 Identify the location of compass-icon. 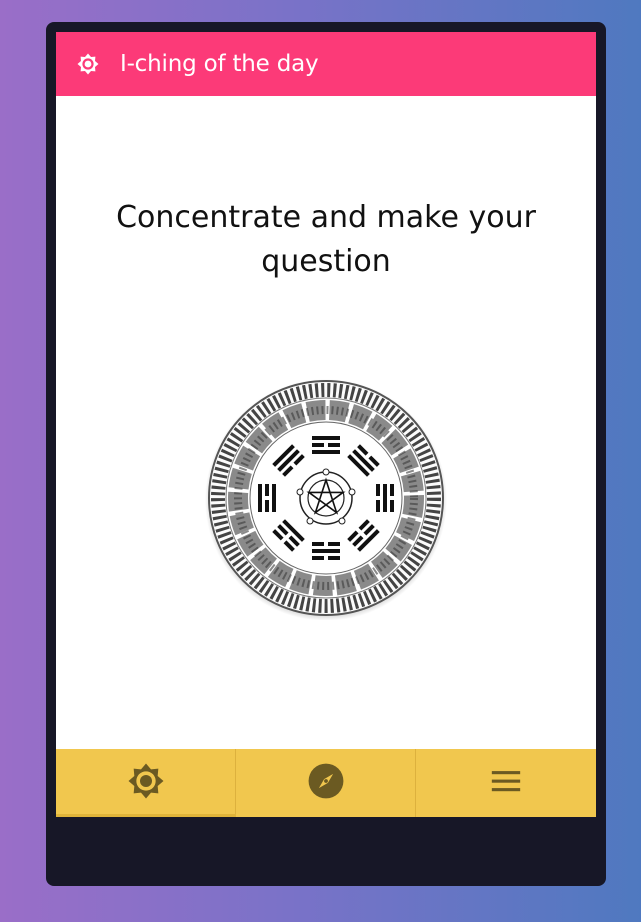
(326, 783).